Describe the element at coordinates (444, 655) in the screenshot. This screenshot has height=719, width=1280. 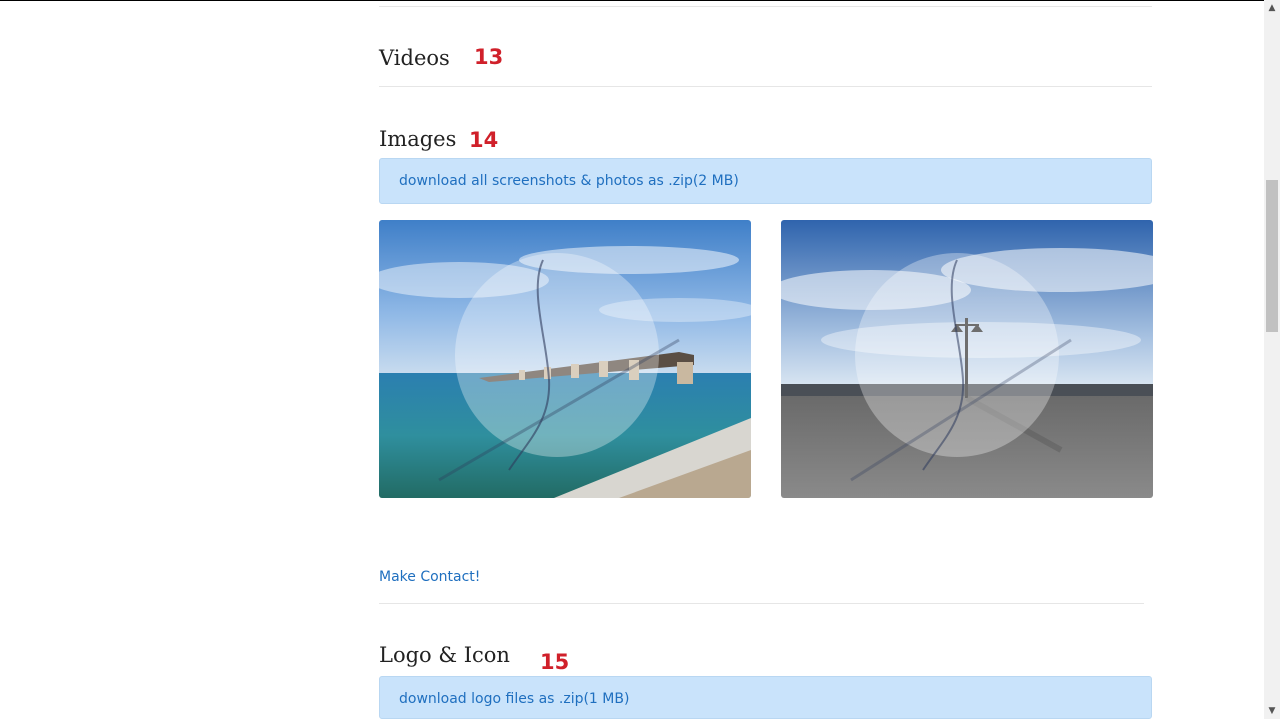
I see `logo-icon-heading: Logo & Icon` at that location.